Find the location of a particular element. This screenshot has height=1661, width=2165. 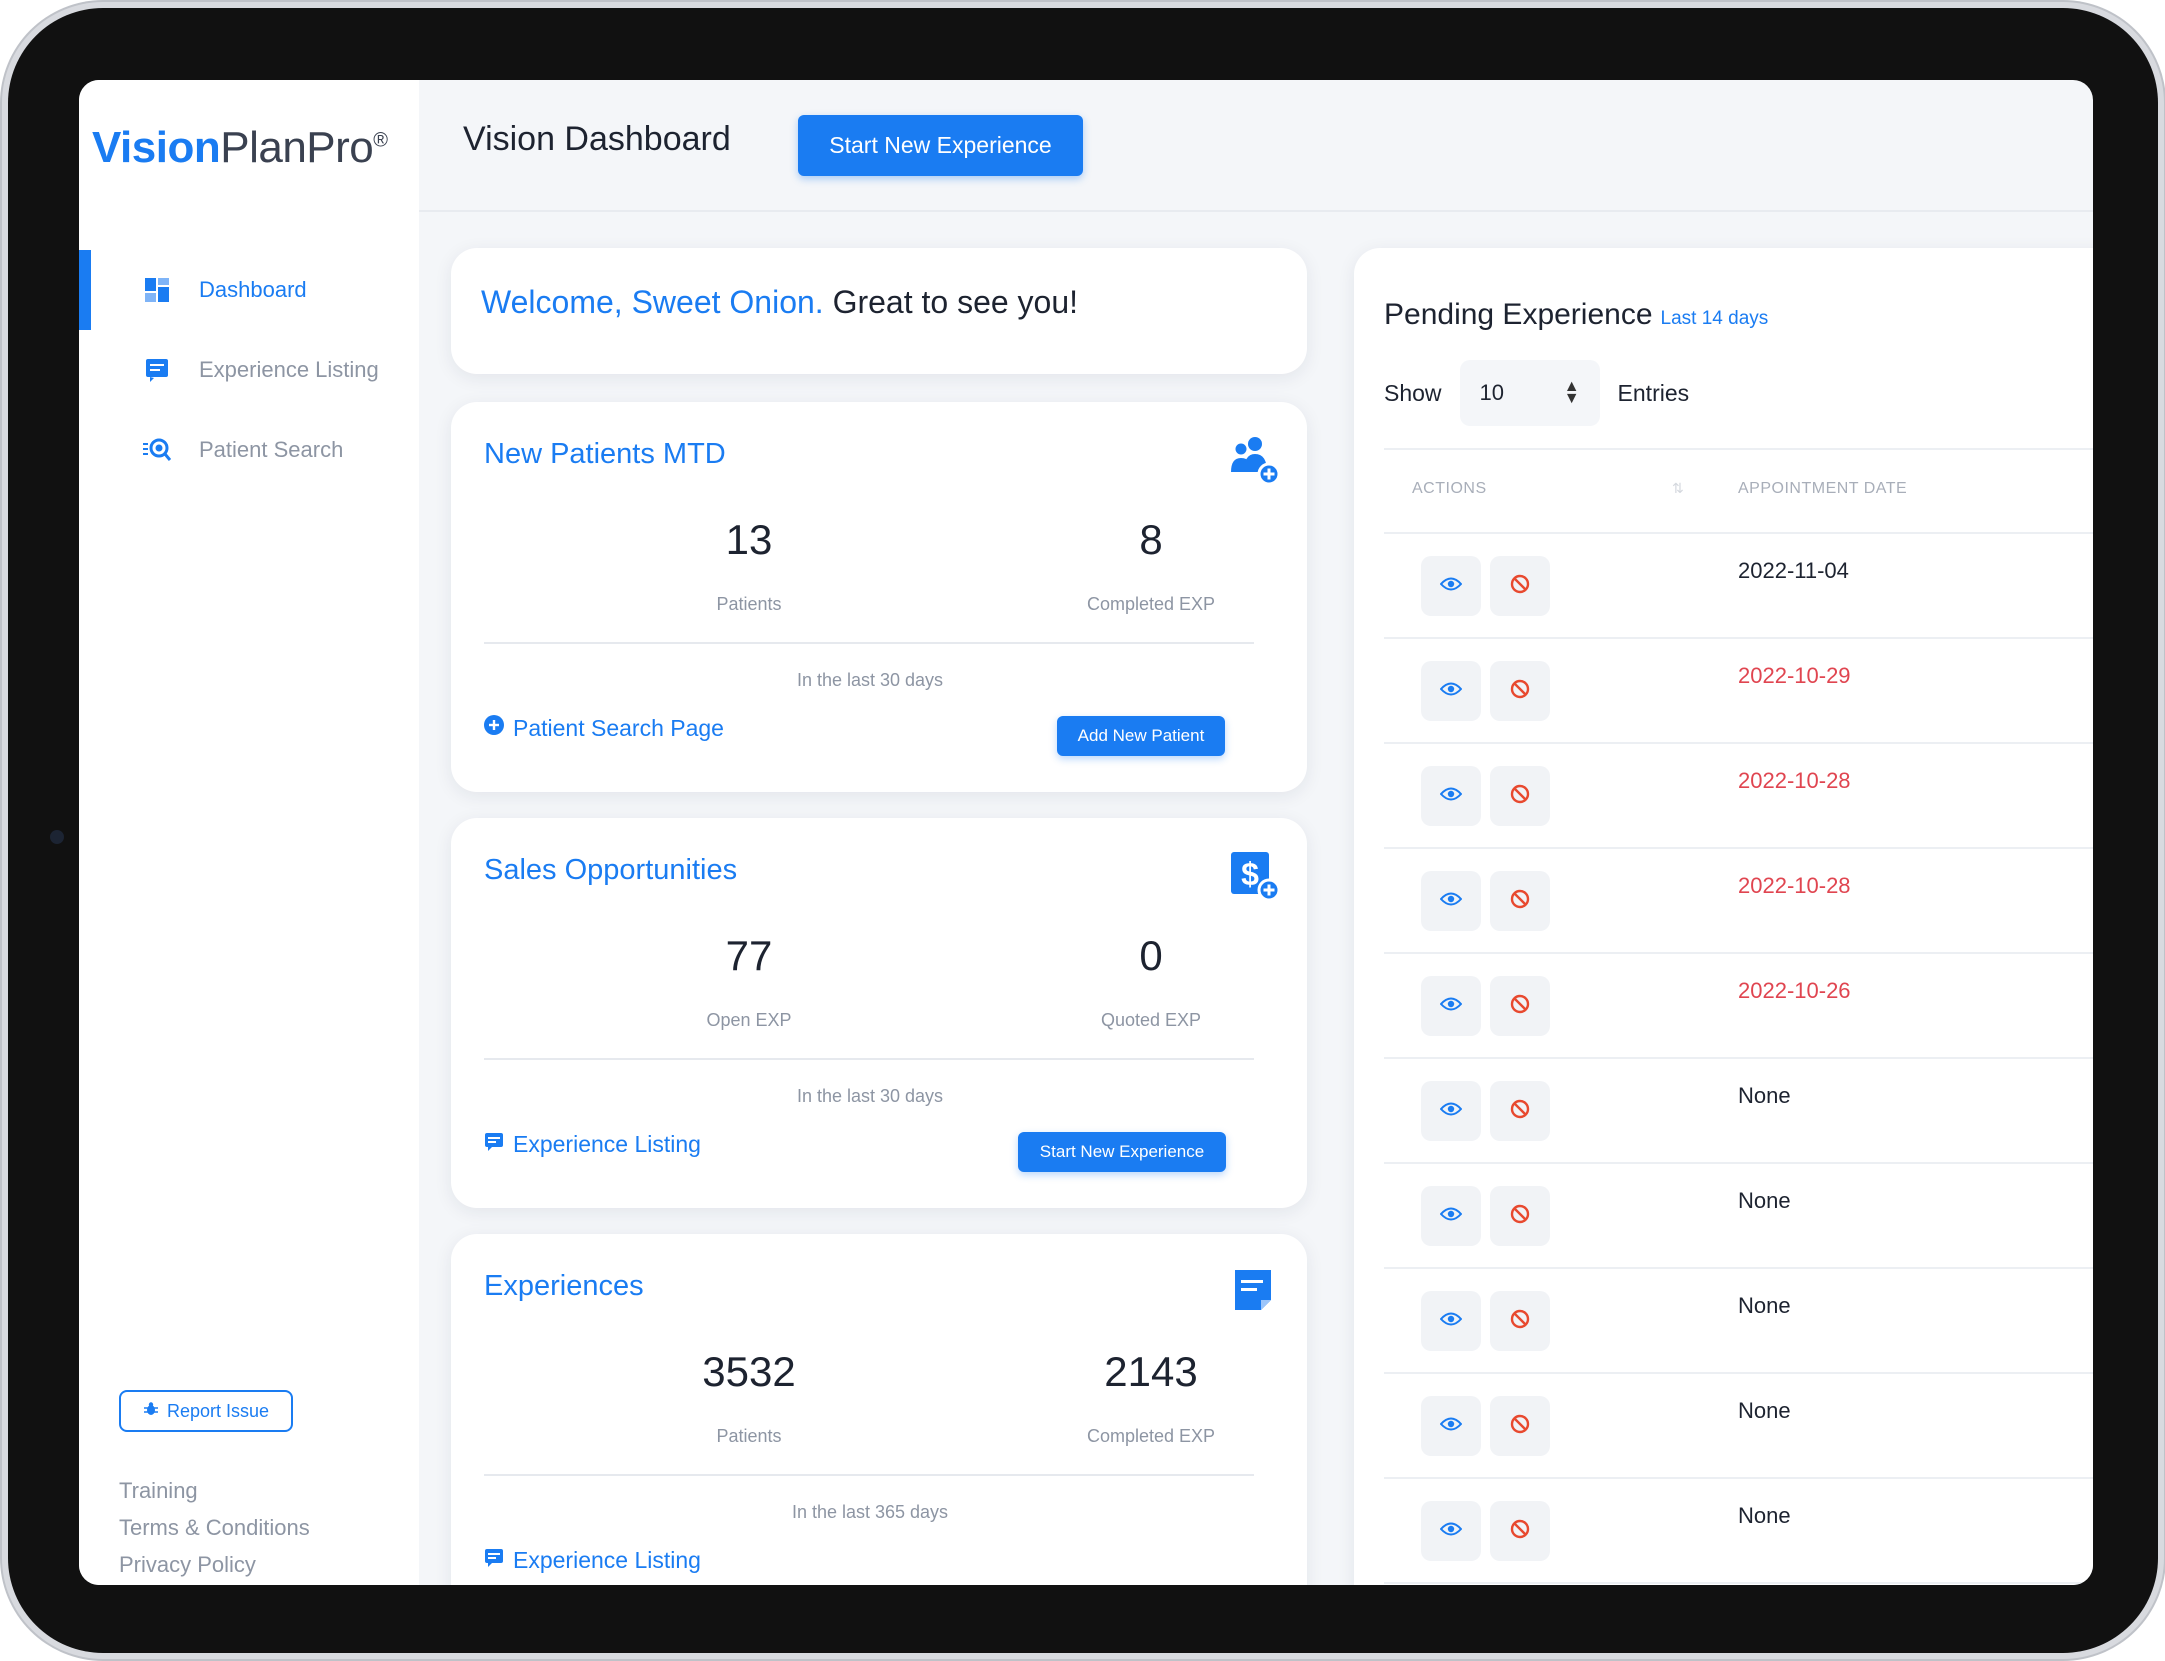

period-label: In the last 30 days is located at coordinates (870, 680).